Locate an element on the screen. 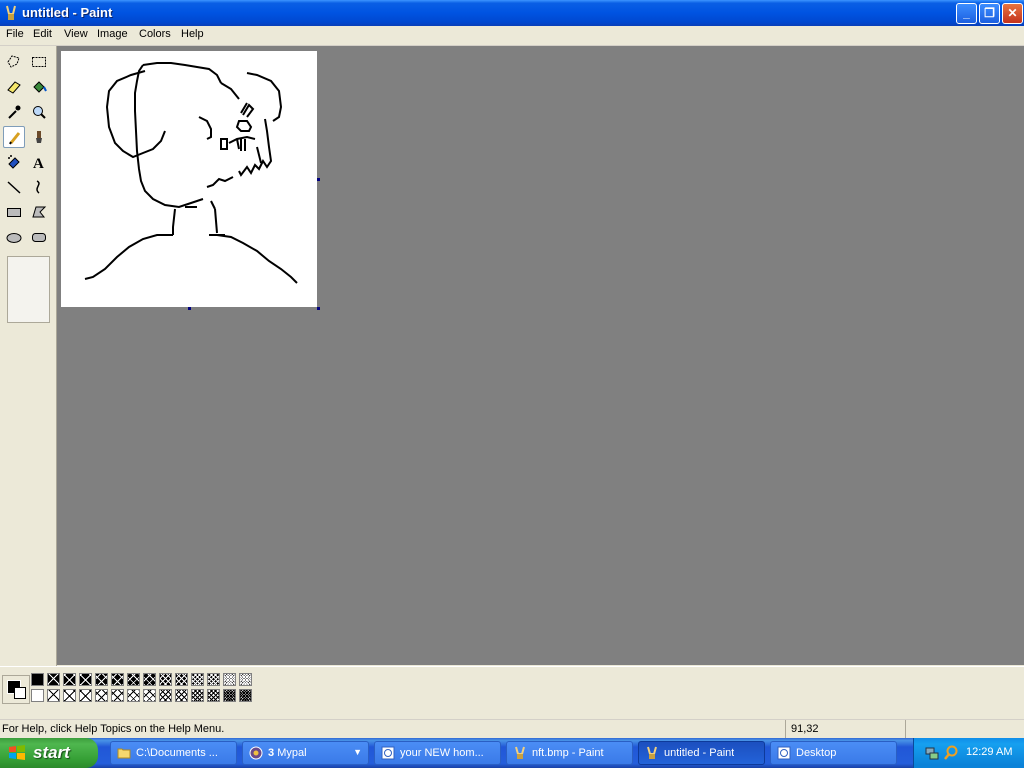  eyedropper-icon is located at coordinates (14, 112).